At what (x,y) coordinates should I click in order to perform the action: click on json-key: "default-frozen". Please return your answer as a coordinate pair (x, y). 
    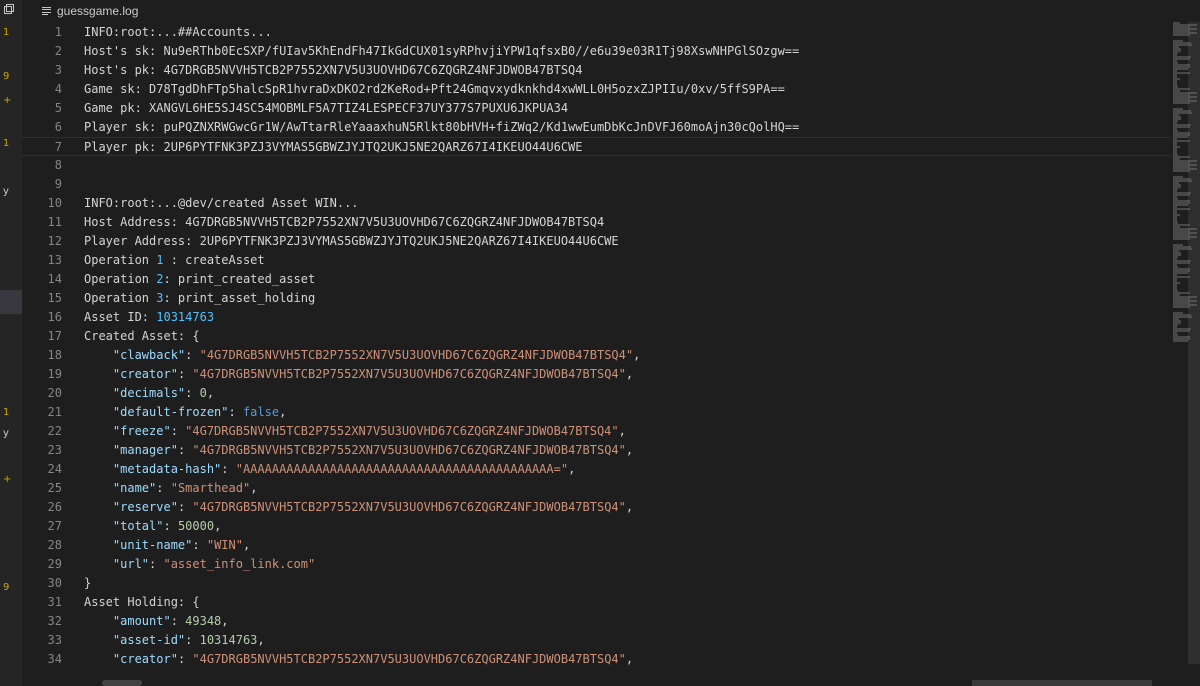
    Looking at the image, I should click on (170, 412).